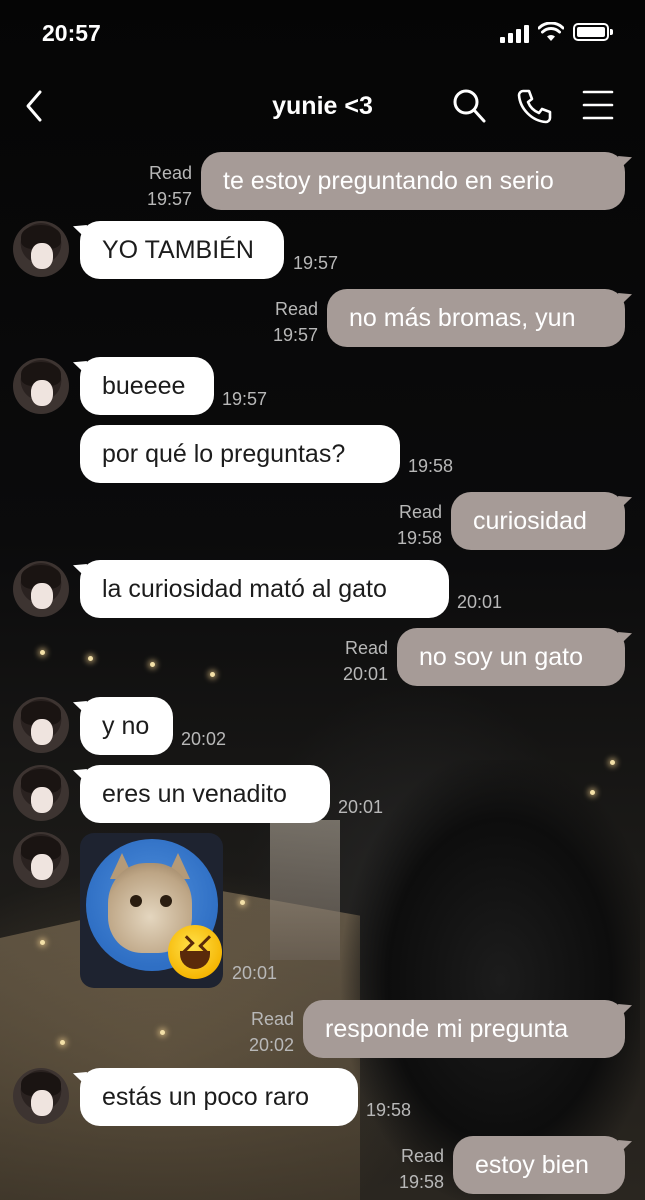  I want to click on wifi-icon, so click(551, 31).